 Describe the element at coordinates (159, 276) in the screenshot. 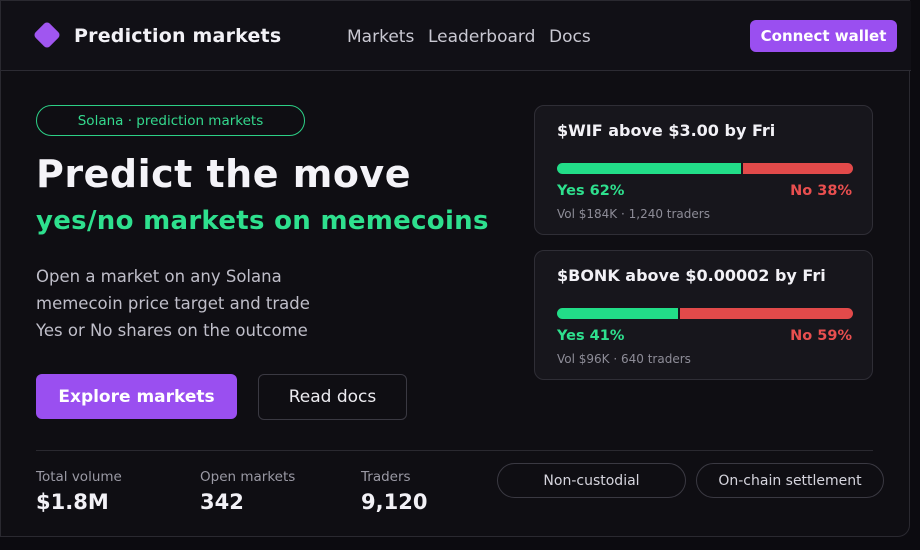

I see `description-line: Open a market on any Solana` at that location.